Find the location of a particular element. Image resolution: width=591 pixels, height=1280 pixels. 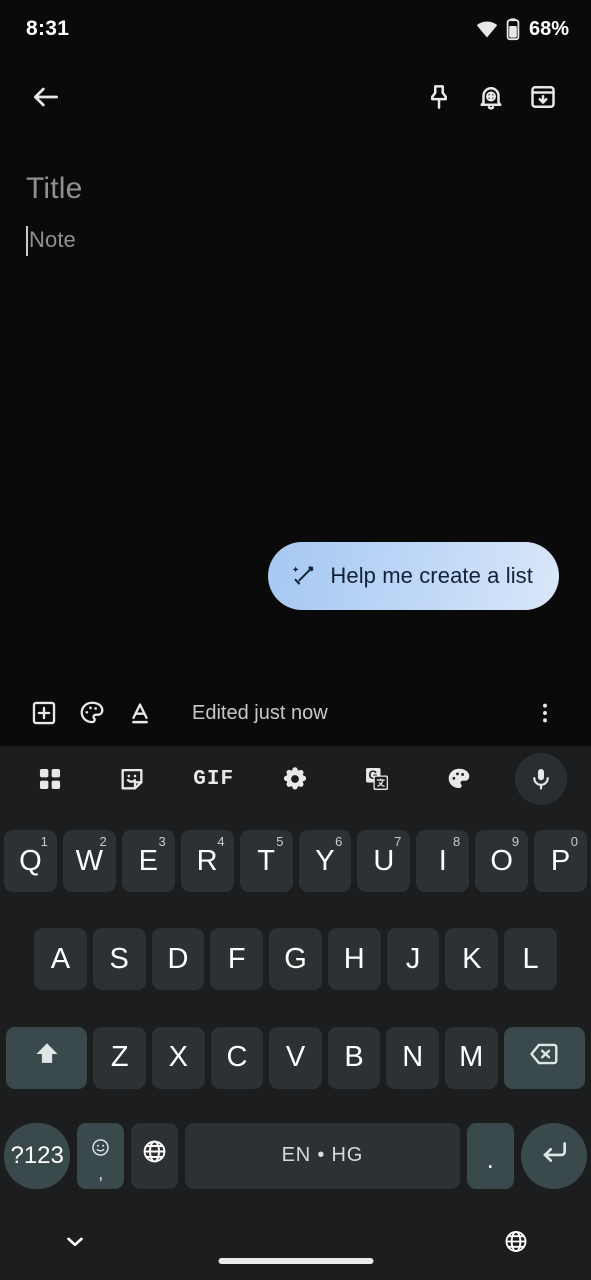

backspace-icon is located at coordinates (544, 1058).